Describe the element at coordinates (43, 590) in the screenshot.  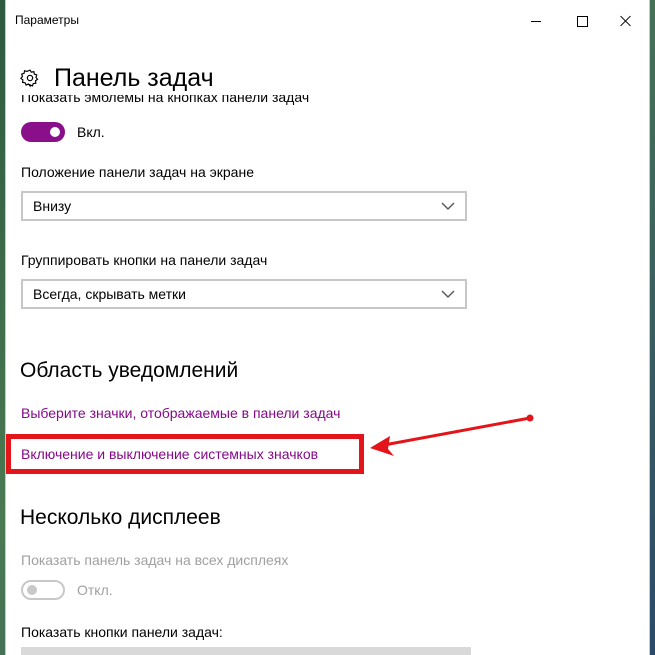
I see `show-all-displays-toggle` at that location.